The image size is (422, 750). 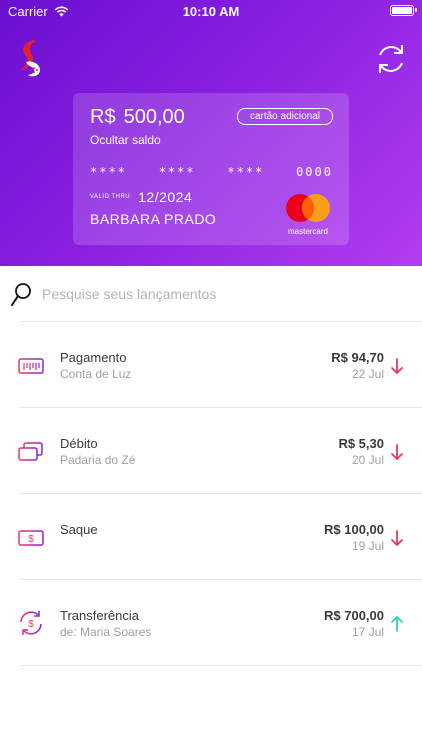 I want to click on transaction-title: Transferência, so click(x=99, y=615).